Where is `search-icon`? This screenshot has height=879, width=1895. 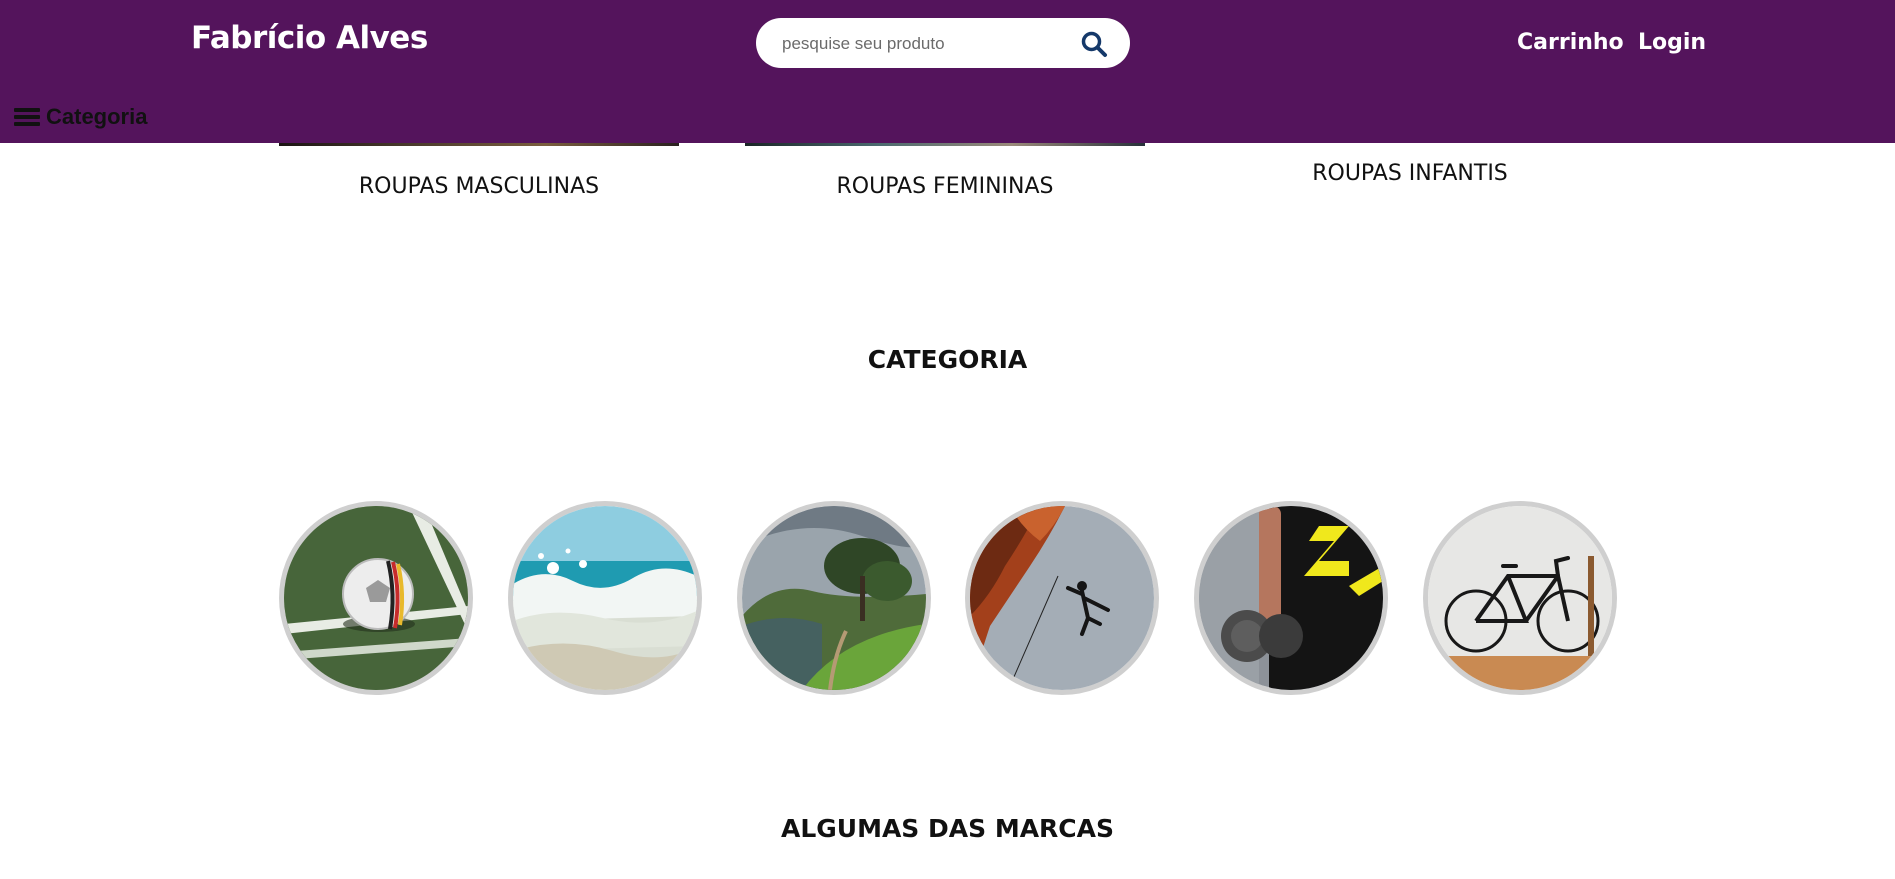
search-icon is located at coordinates (1094, 44).